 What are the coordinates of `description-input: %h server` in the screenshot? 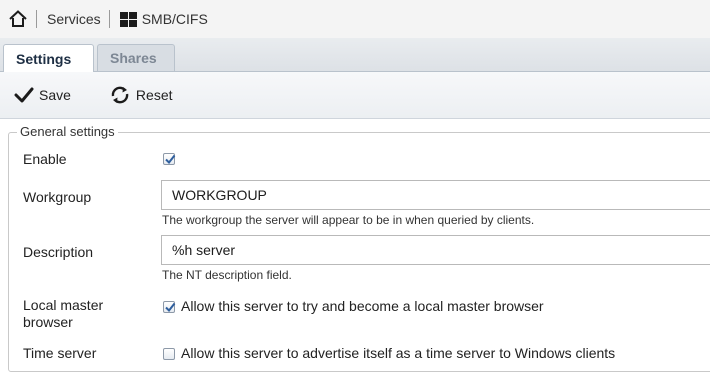 It's located at (435, 250).